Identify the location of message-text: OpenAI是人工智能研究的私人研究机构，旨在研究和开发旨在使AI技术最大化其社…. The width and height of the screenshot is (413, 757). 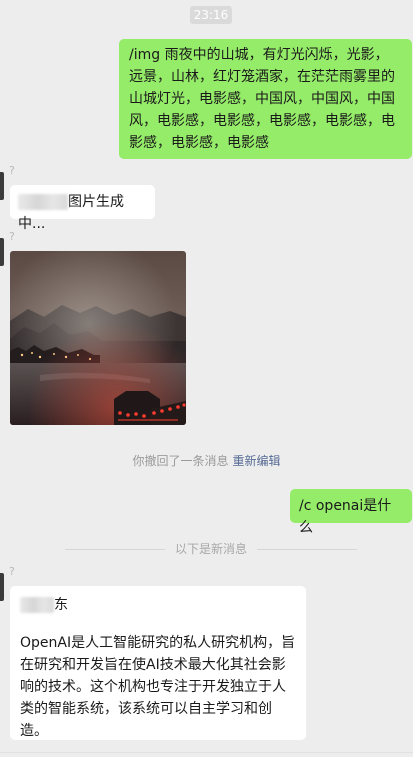
(158, 687).